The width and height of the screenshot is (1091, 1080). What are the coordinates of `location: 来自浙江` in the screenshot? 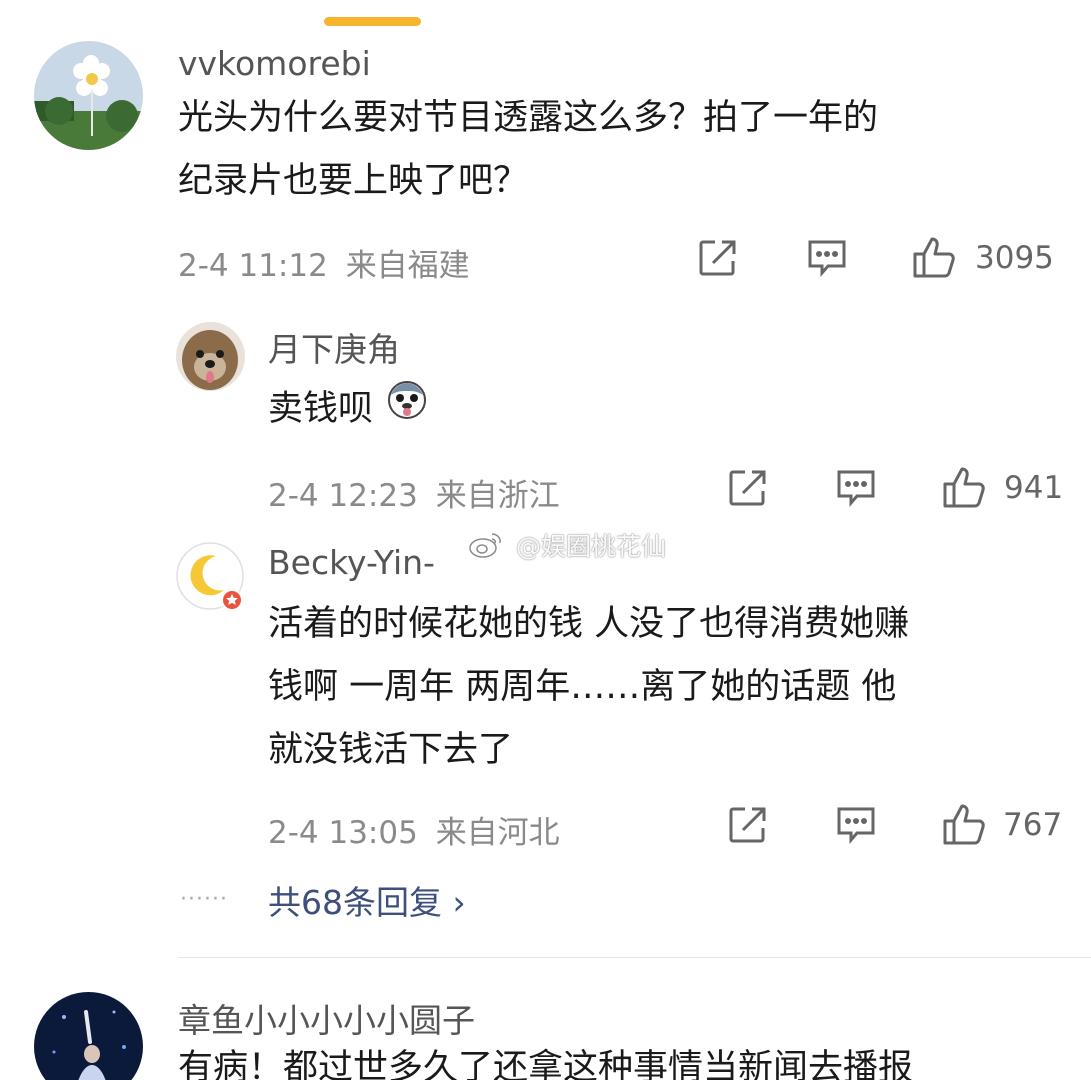 It's located at (497, 496).